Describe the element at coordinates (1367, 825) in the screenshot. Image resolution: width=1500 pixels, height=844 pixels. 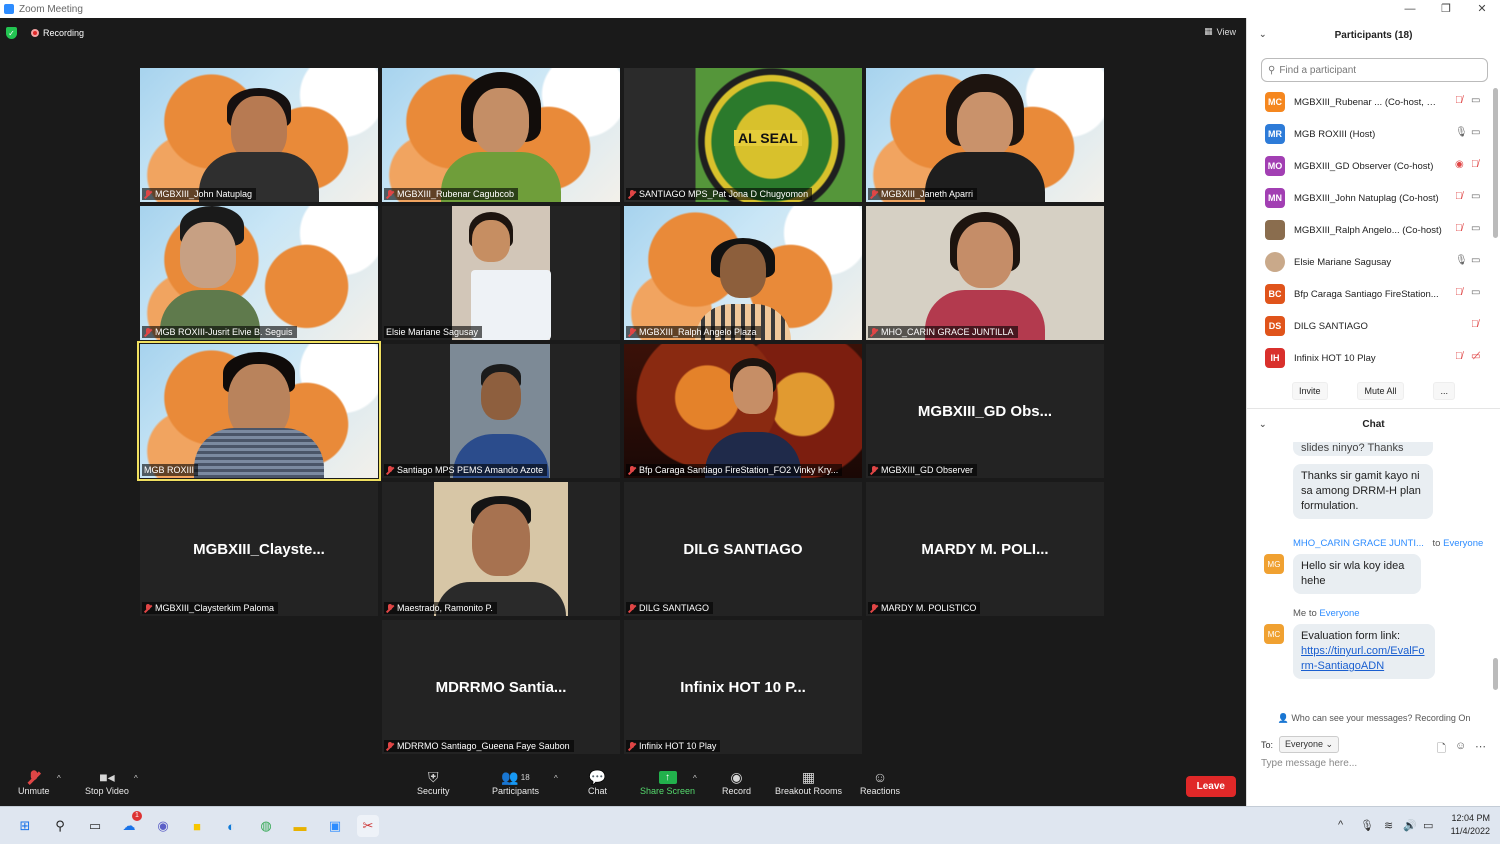
I see `microphone-icon: 🎙` at that location.